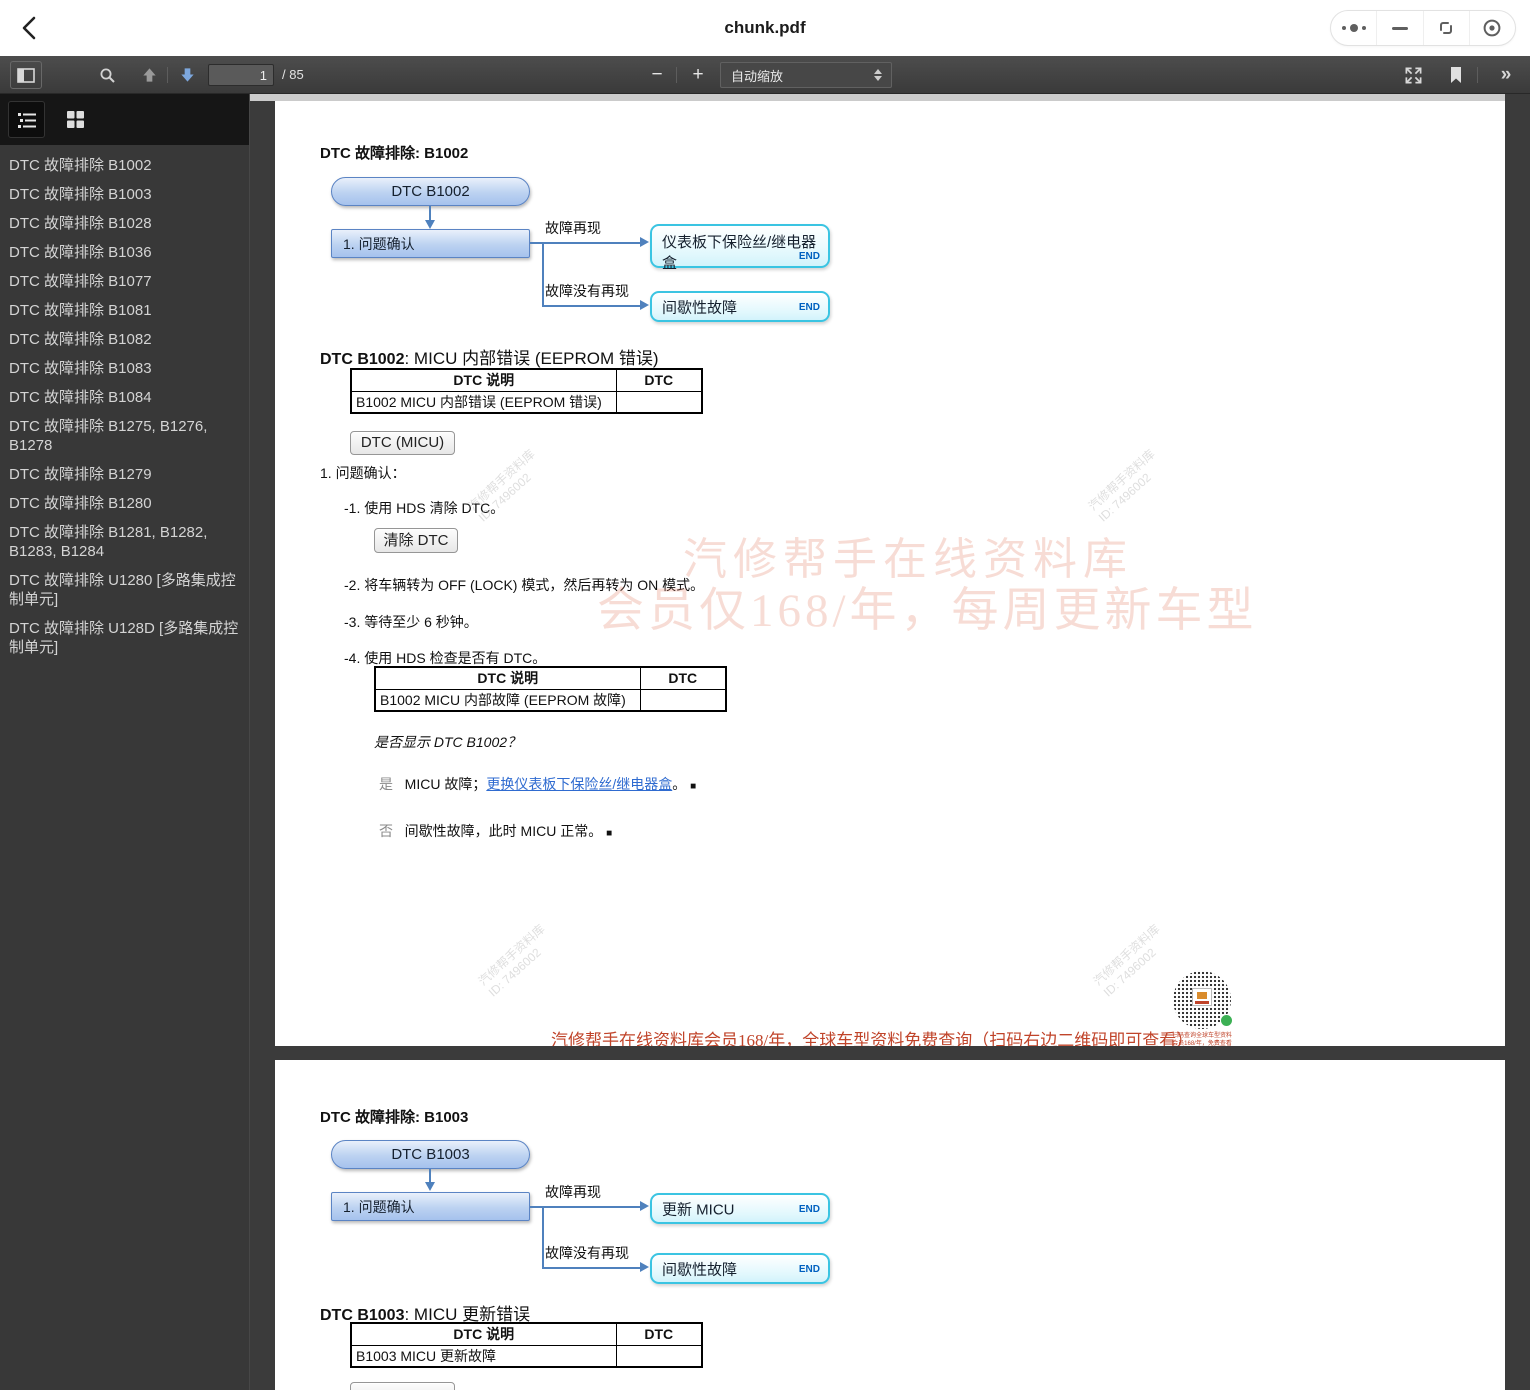 The image size is (1530, 1390). What do you see at coordinates (740, 1268) in the screenshot?
I see `flow-end-node: 间歇性故障 END` at bounding box center [740, 1268].